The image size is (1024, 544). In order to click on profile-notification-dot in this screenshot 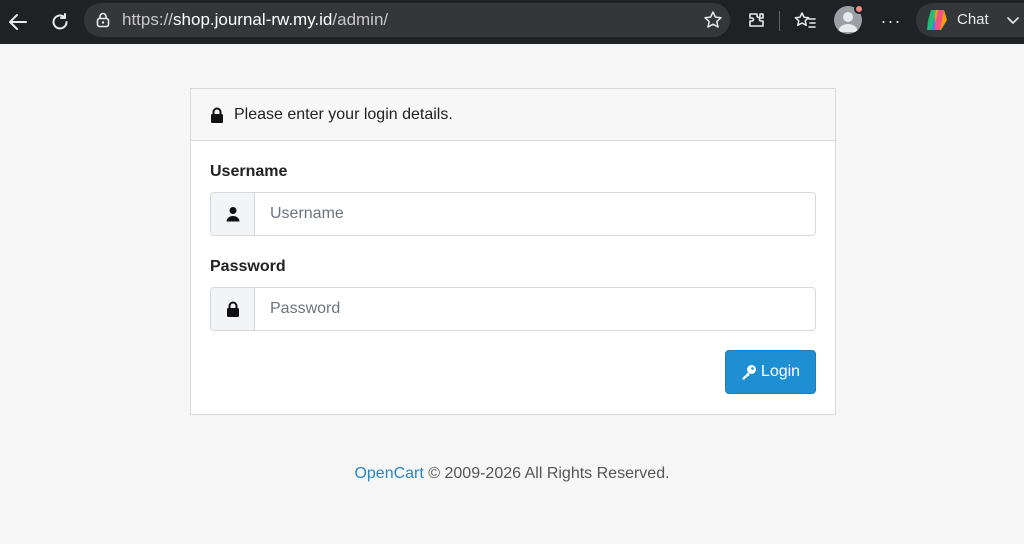, I will do `click(859, 9)`.